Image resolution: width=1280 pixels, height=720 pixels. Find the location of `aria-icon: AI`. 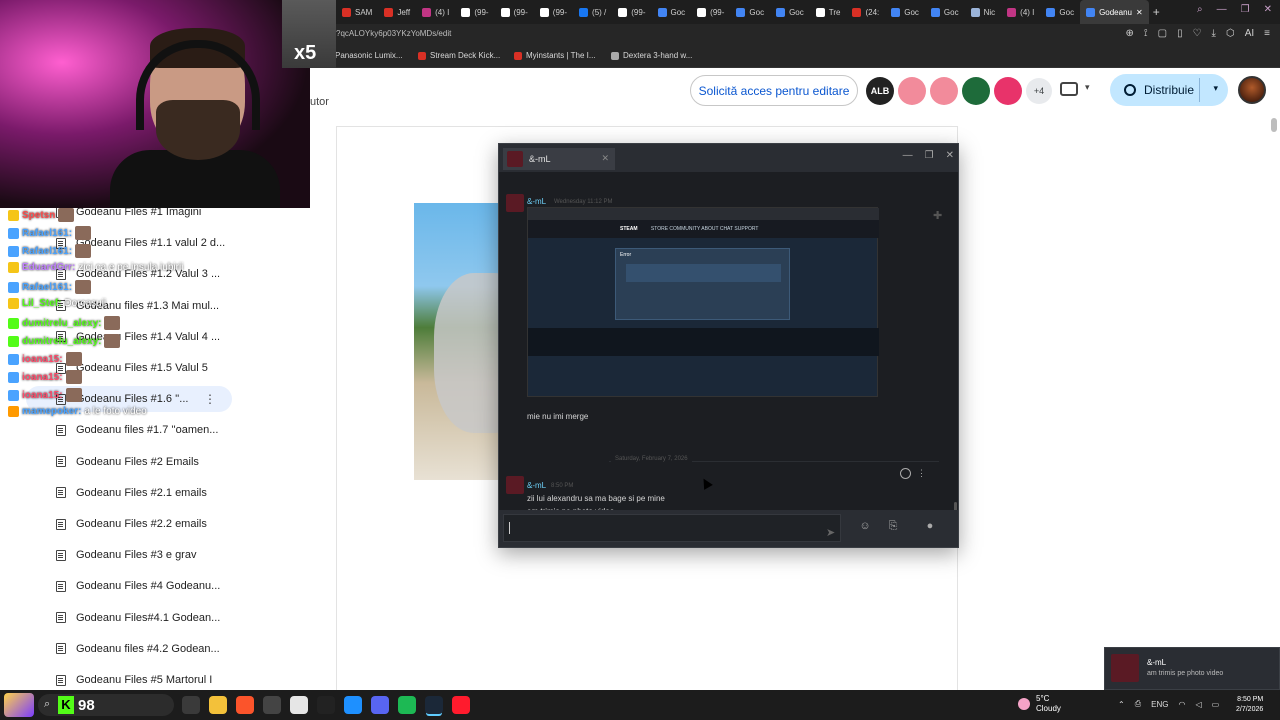

aria-icon: AI is located at coordinates (1249, 33).